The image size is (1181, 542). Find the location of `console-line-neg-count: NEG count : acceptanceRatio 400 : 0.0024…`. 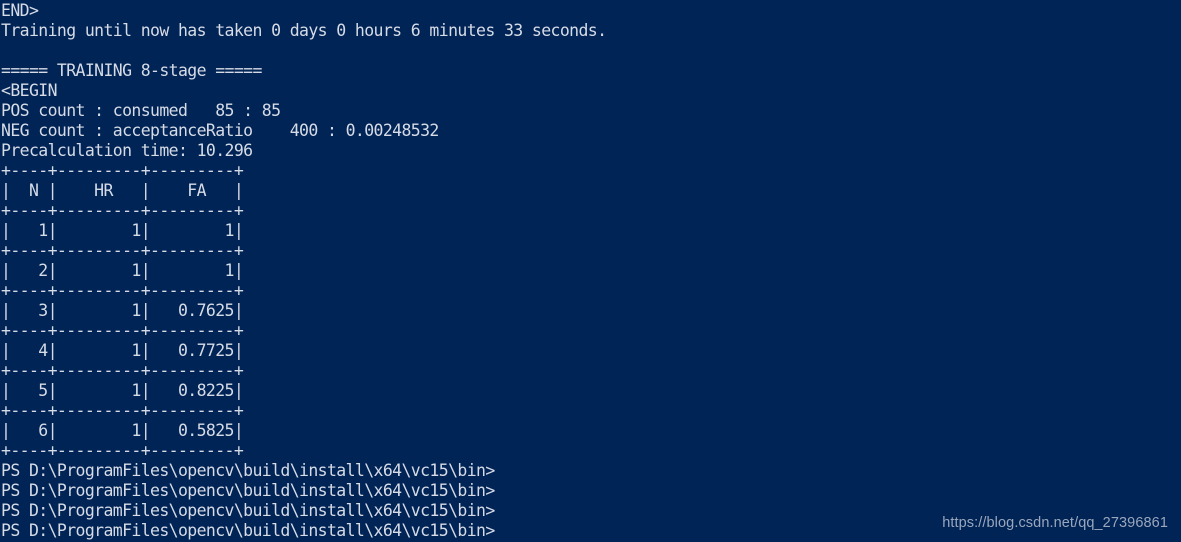

console-line-neg-count: NEG count : acceptanceRatio 400 : 0.0024… is located at coordinates (220, 130).